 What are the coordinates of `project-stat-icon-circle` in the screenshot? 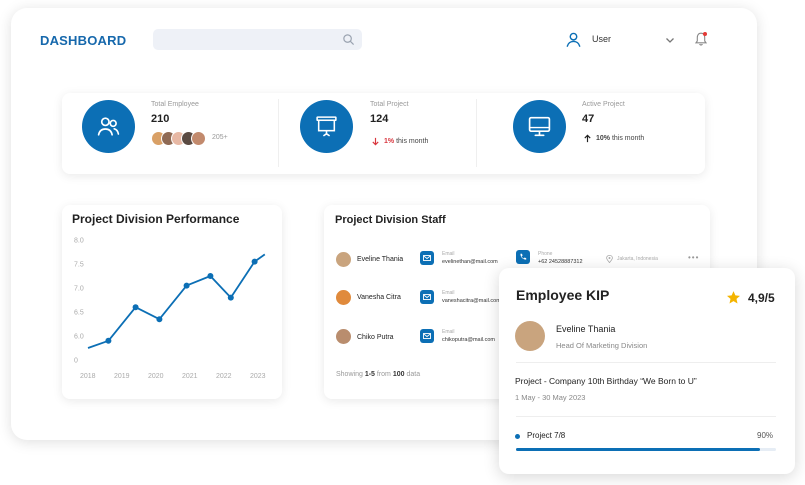 It's located at (326, 126).